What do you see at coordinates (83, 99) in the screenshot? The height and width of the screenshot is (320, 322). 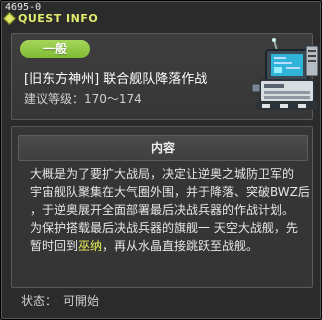 I see `recommended-level: 建议等级：170～174` at bounding box center [83, 99].